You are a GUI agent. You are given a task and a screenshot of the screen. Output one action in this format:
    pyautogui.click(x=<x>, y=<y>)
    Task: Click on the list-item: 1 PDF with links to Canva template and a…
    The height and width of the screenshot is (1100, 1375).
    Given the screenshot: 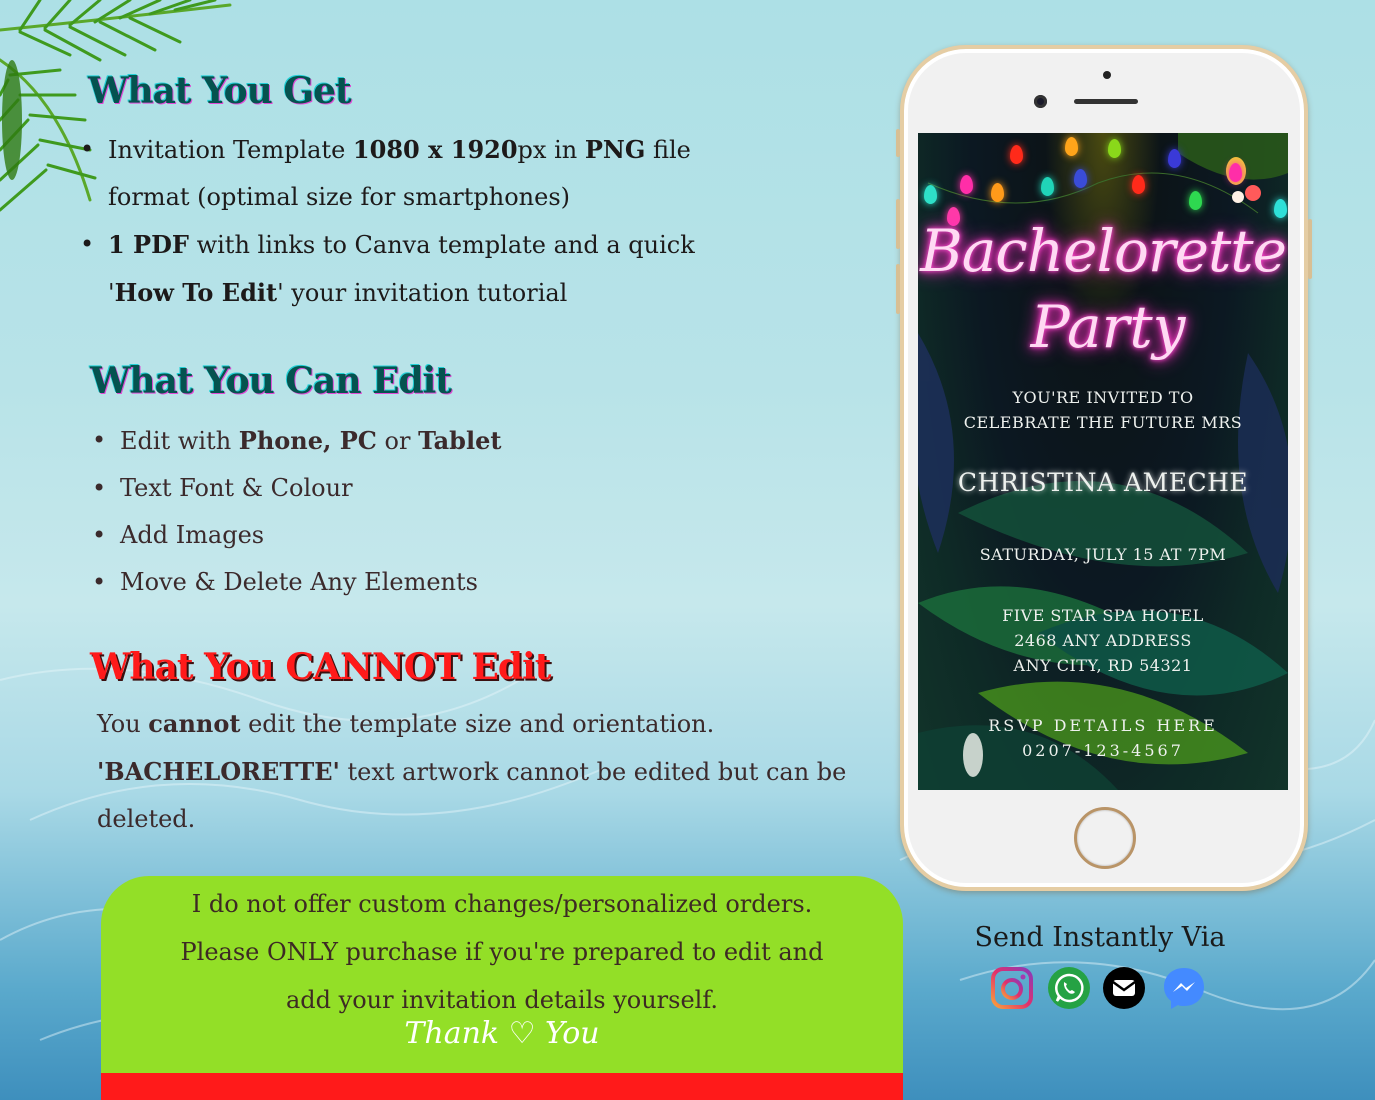 What is the action you would take?
    pyautogui.click(x=410, y=269)
    